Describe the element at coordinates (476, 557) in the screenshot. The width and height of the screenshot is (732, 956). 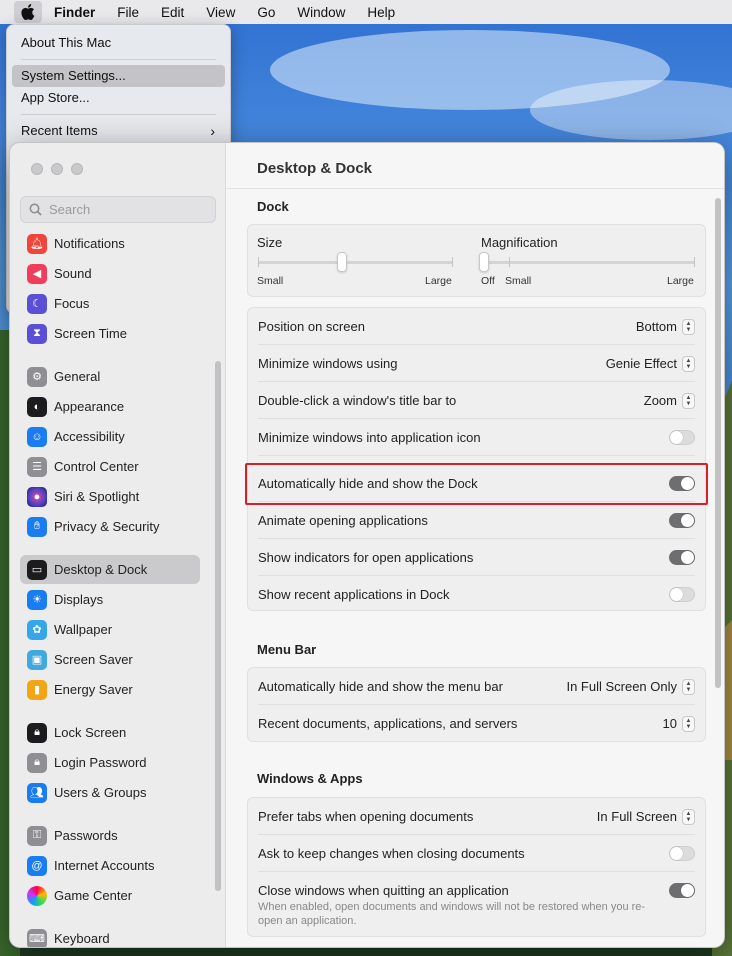
I see `row-show-indicators: Show indicators for open applications` at that location.